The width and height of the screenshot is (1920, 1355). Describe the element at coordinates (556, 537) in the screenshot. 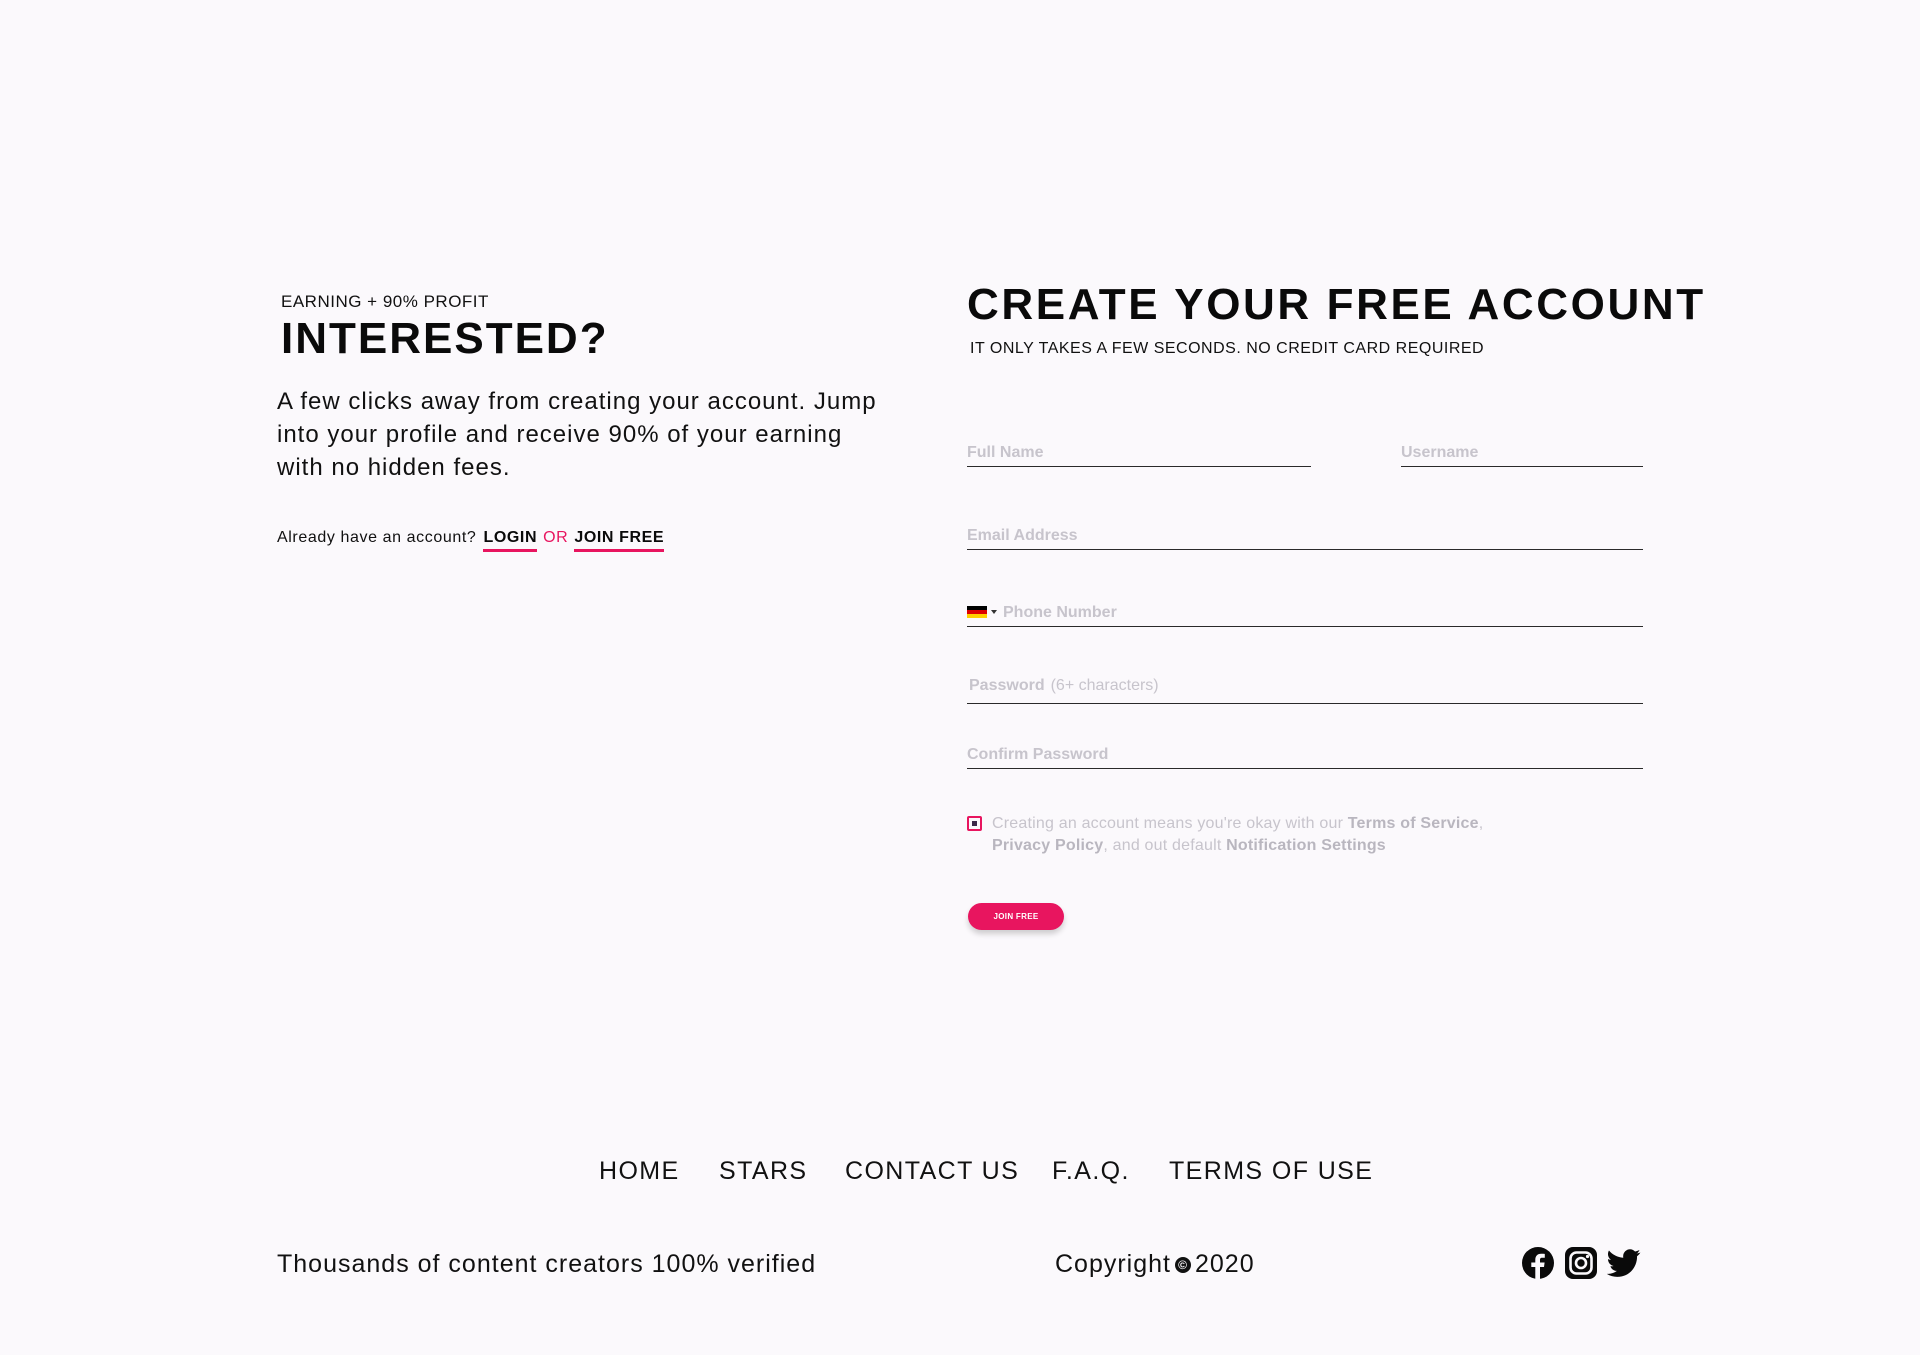

I see `or-separator: OR` at that location.